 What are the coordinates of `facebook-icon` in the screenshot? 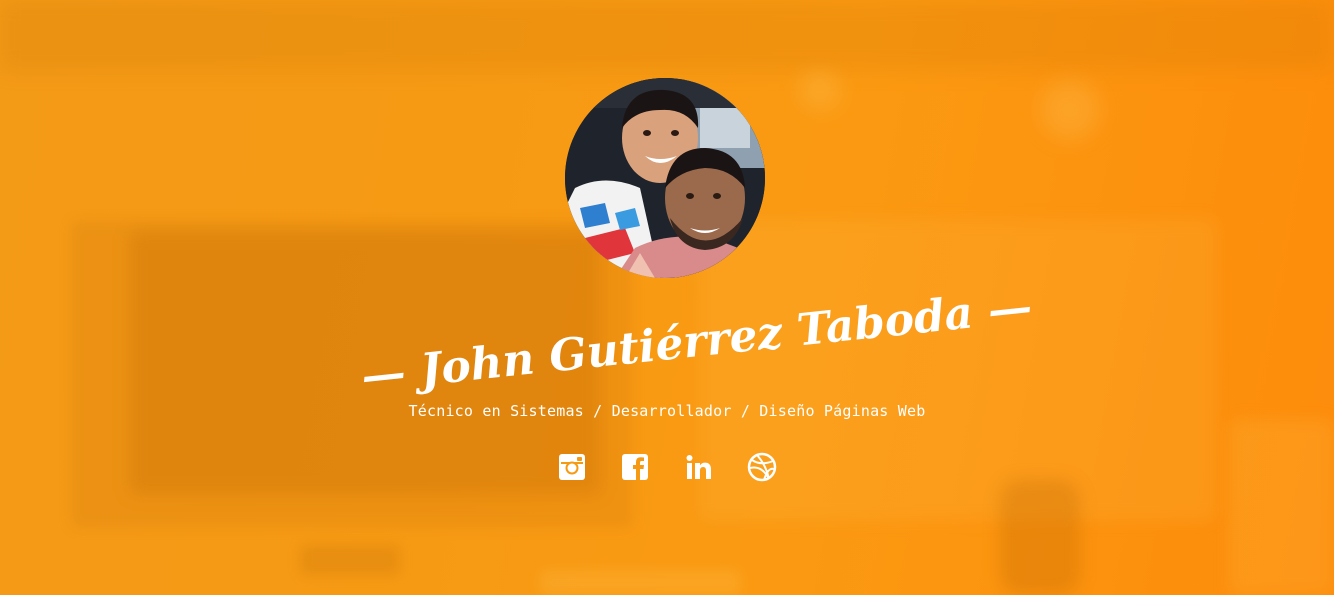 It's located at (635, 467).